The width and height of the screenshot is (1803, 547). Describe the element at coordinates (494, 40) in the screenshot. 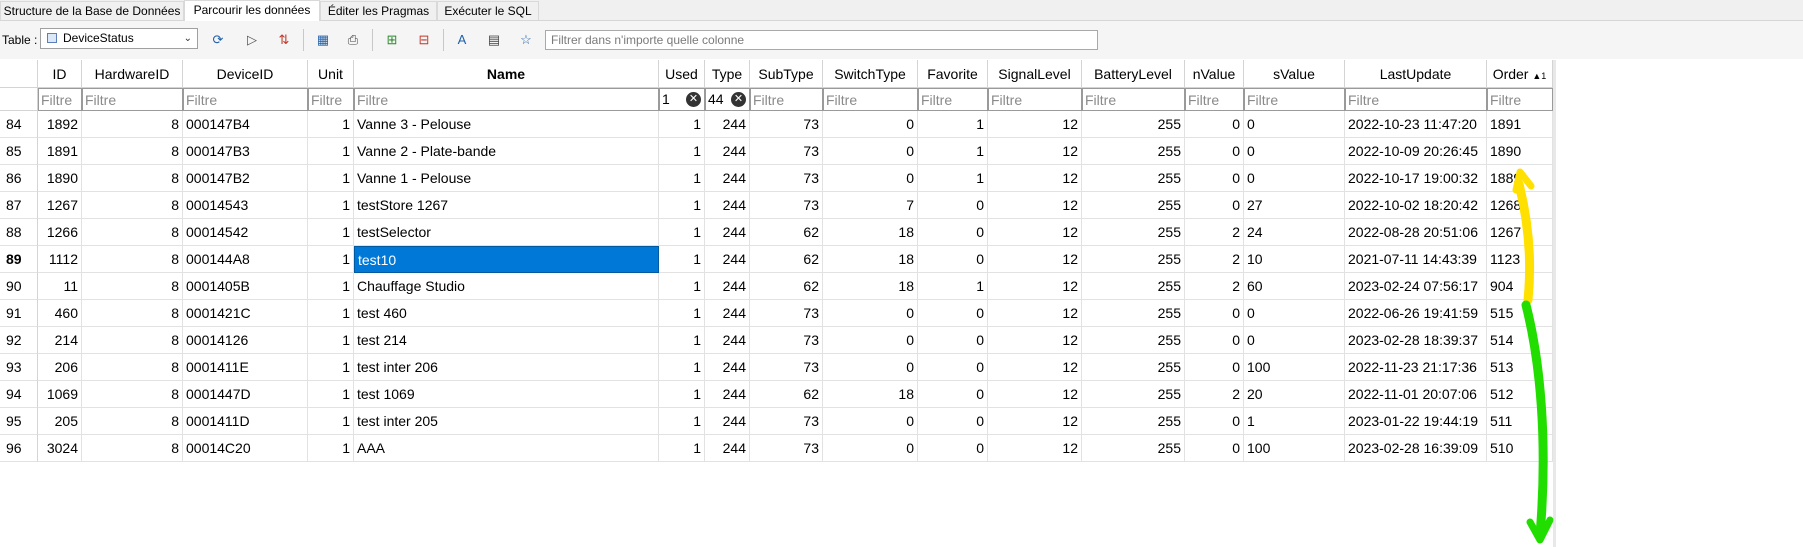

I see `set-encoding-icon: ▤` at that location.